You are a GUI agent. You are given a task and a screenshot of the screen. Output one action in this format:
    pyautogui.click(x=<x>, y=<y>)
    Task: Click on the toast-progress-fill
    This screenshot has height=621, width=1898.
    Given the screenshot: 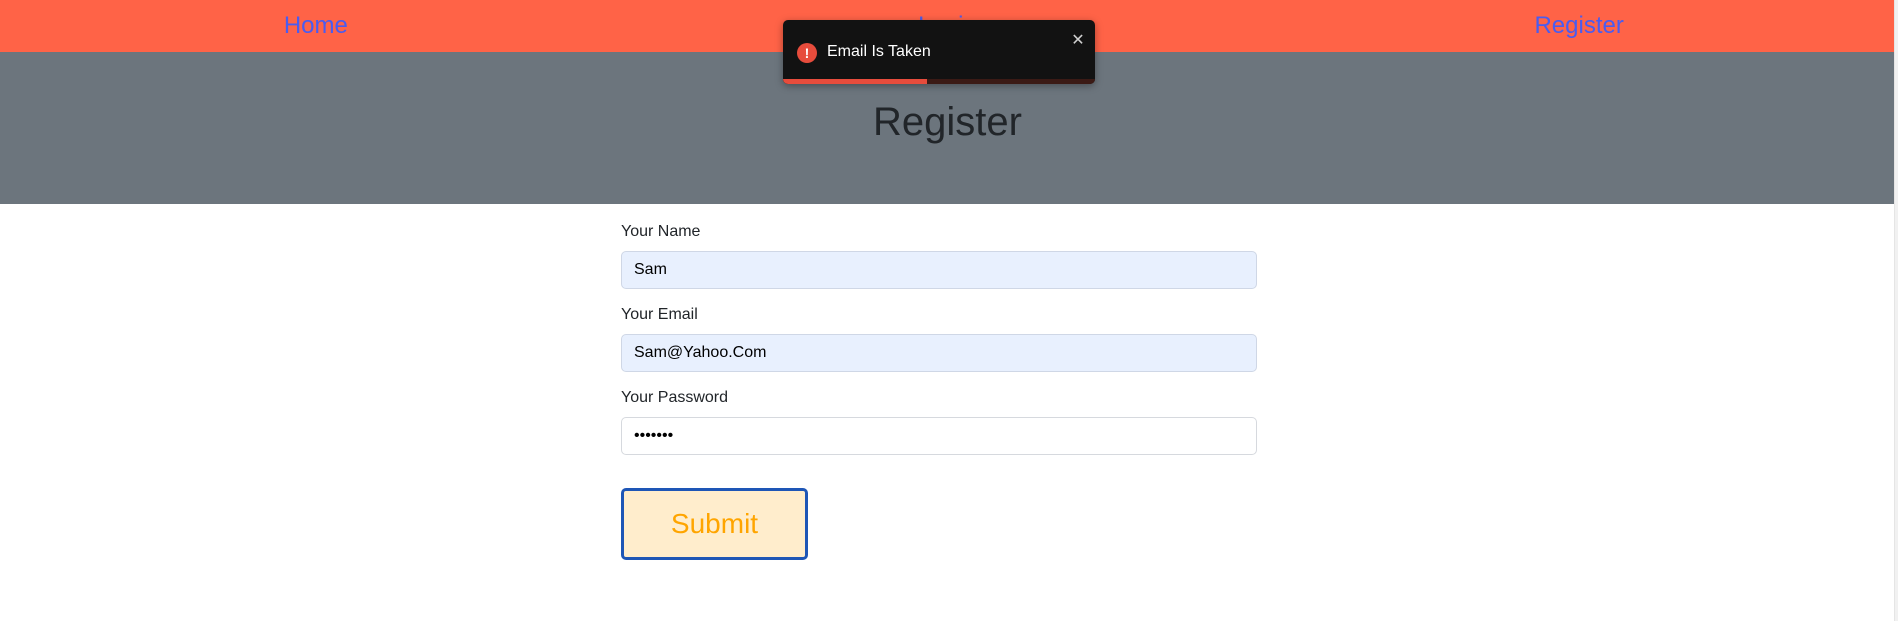 What is the action you would take?
    pyautogui.click(x=855, y=81)
    